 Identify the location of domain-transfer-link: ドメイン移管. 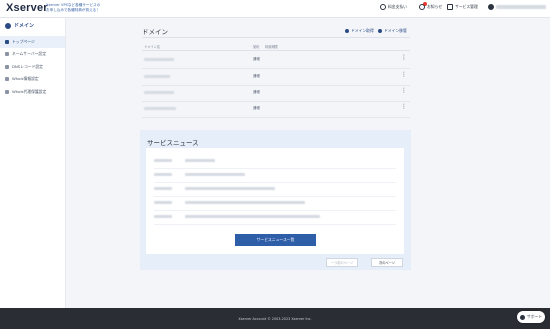
(392, 31).